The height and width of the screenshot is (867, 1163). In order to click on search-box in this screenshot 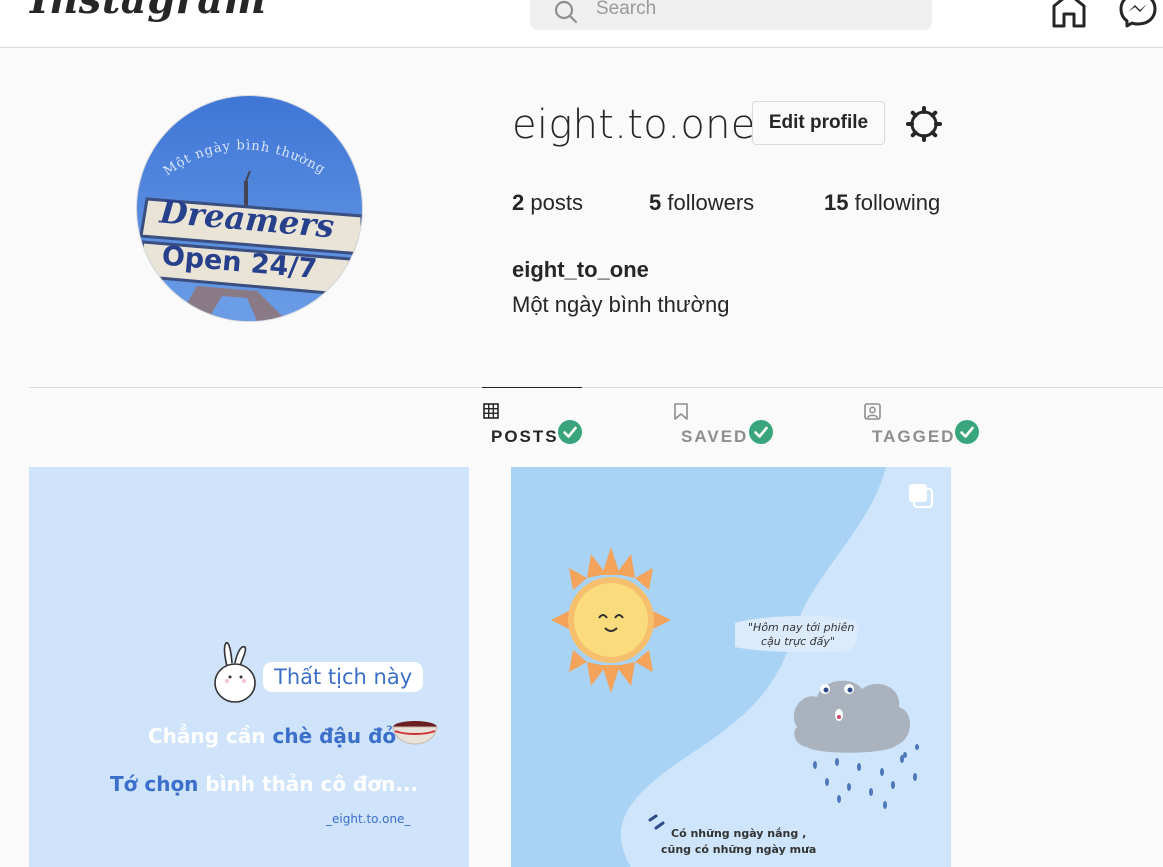, I will do `click(731, 15)`.